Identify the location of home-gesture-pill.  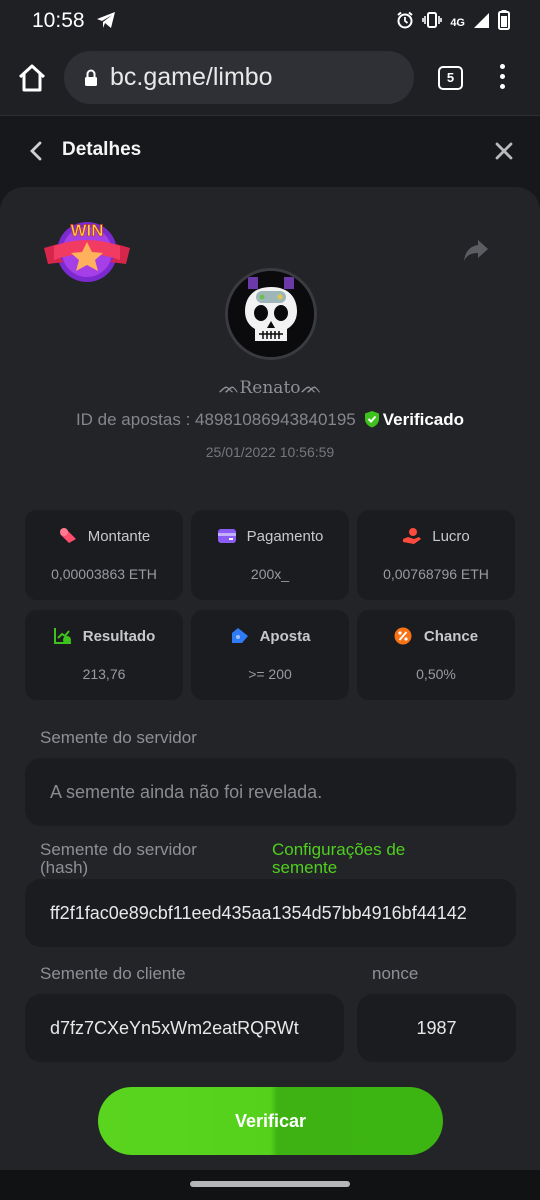
(270, 1184).